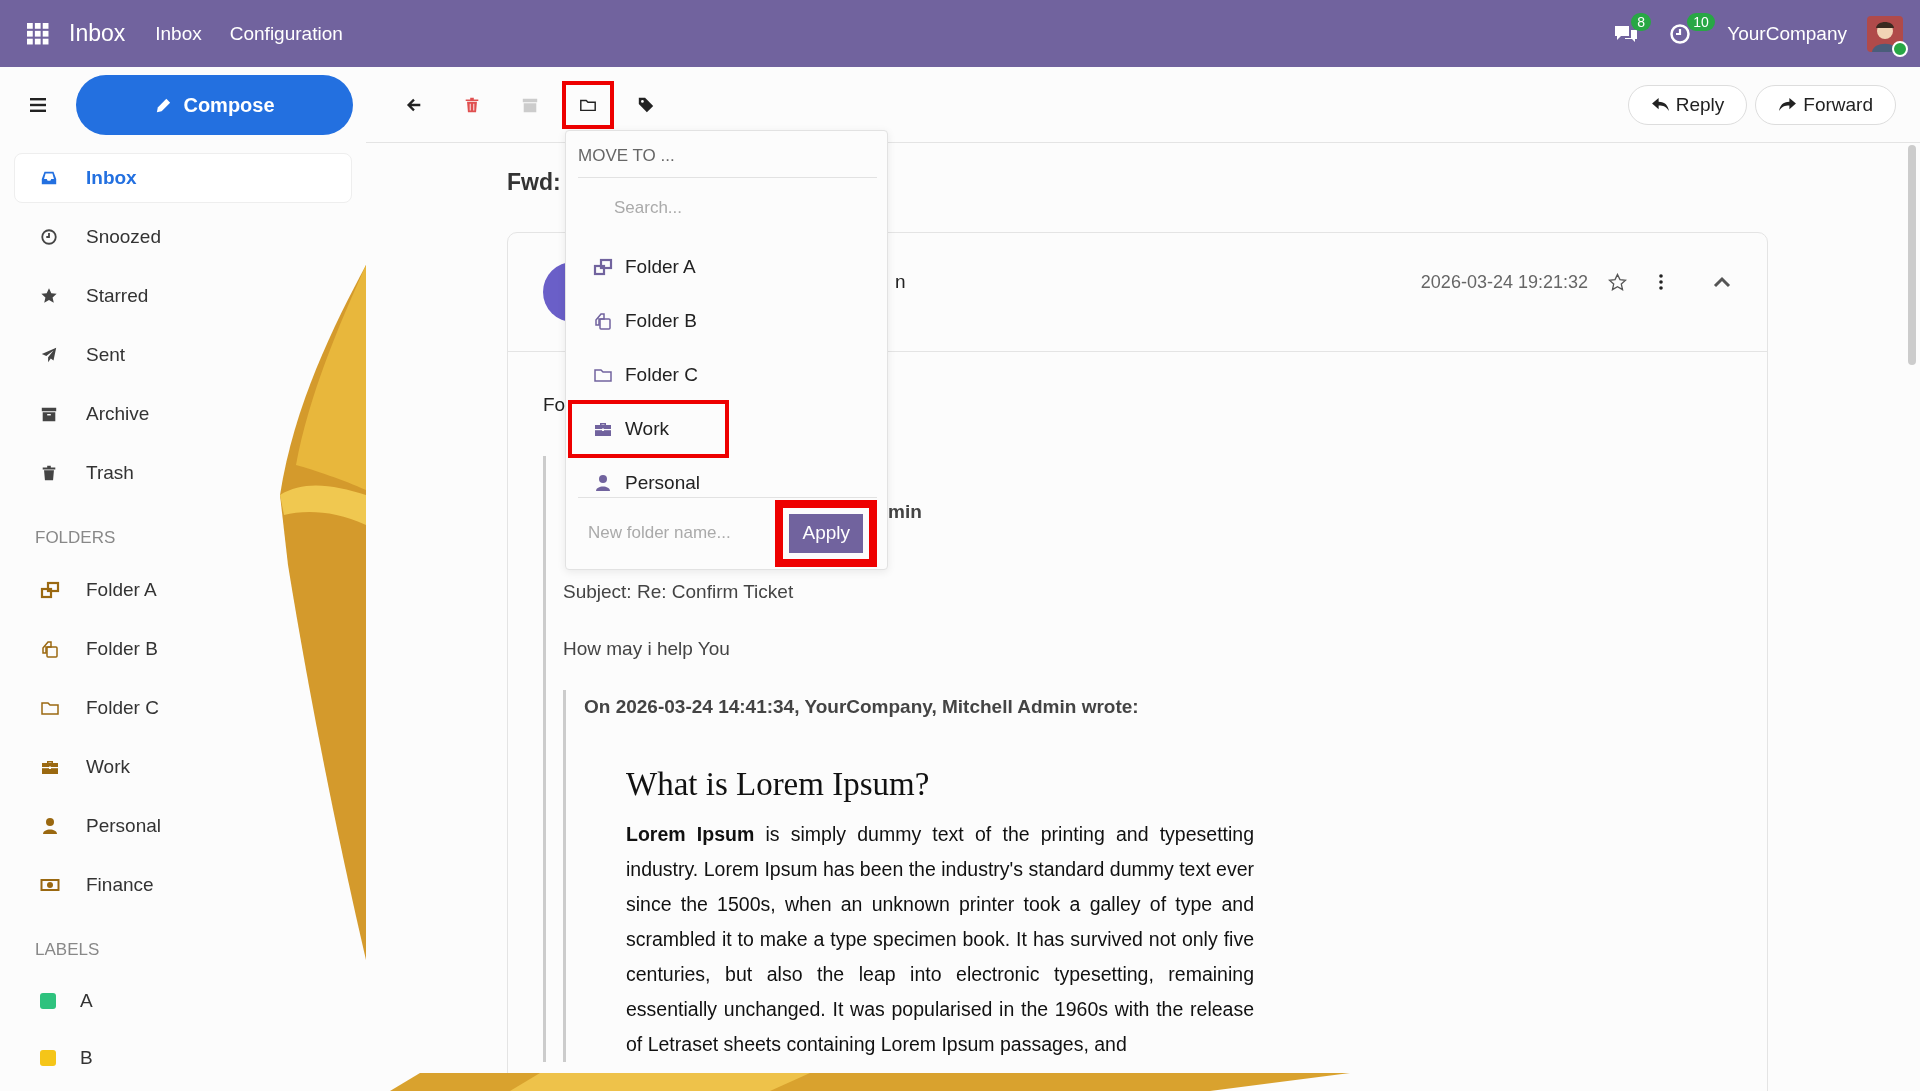 Image resolution: width=1920 pixels, height=1091 pixels. What do you see at coordinates (647, 649) in the screenshot?
I see `reply-text: How may i help You` at bounding box center [647, 649].